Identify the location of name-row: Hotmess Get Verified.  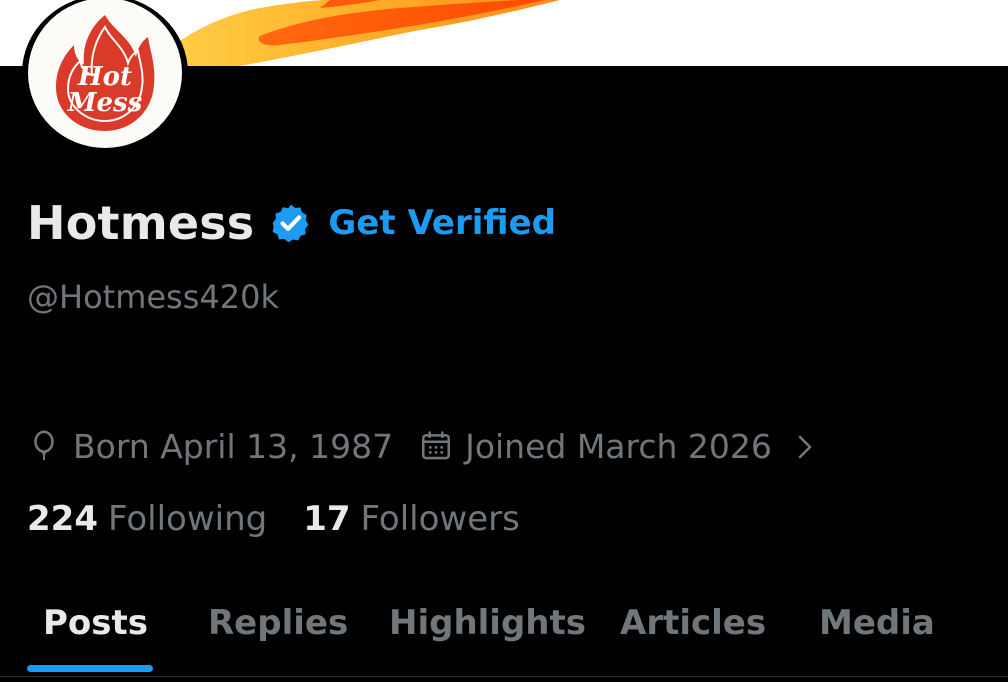
(291, 223).